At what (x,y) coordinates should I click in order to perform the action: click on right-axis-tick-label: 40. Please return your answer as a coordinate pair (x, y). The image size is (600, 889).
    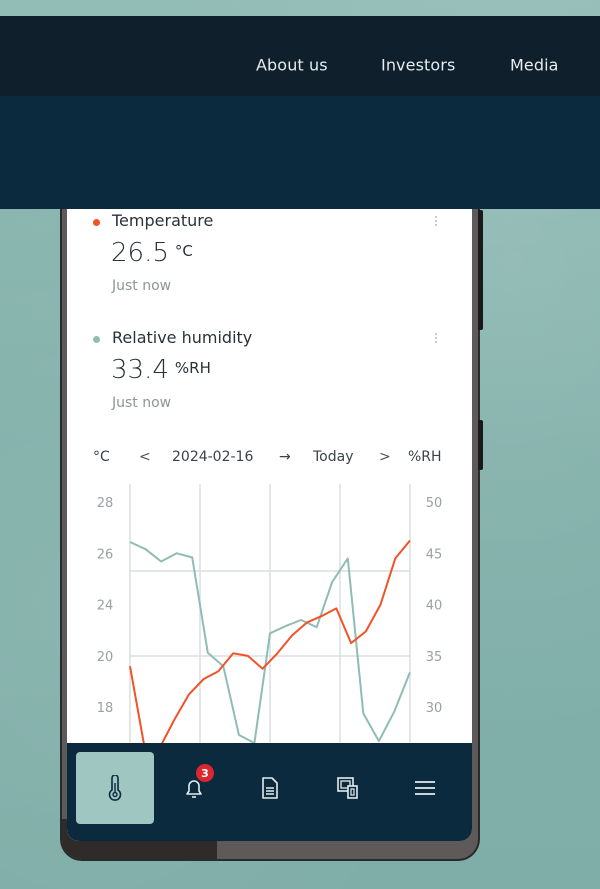
    Looking at the image, I should click on (434, 606).